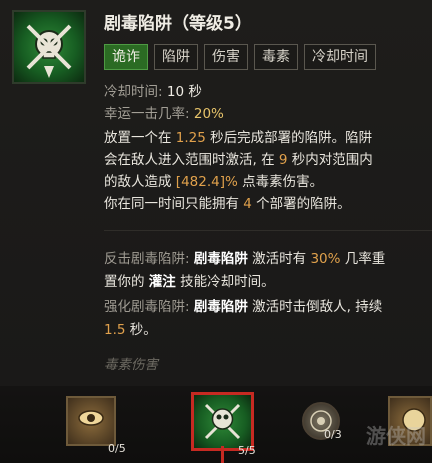 The height and width of the screenshot is (463, 432). Describe the element at coordinates (322, 421) in the screenshot. I see `skill-slot-modifier: 0/3` at that location.